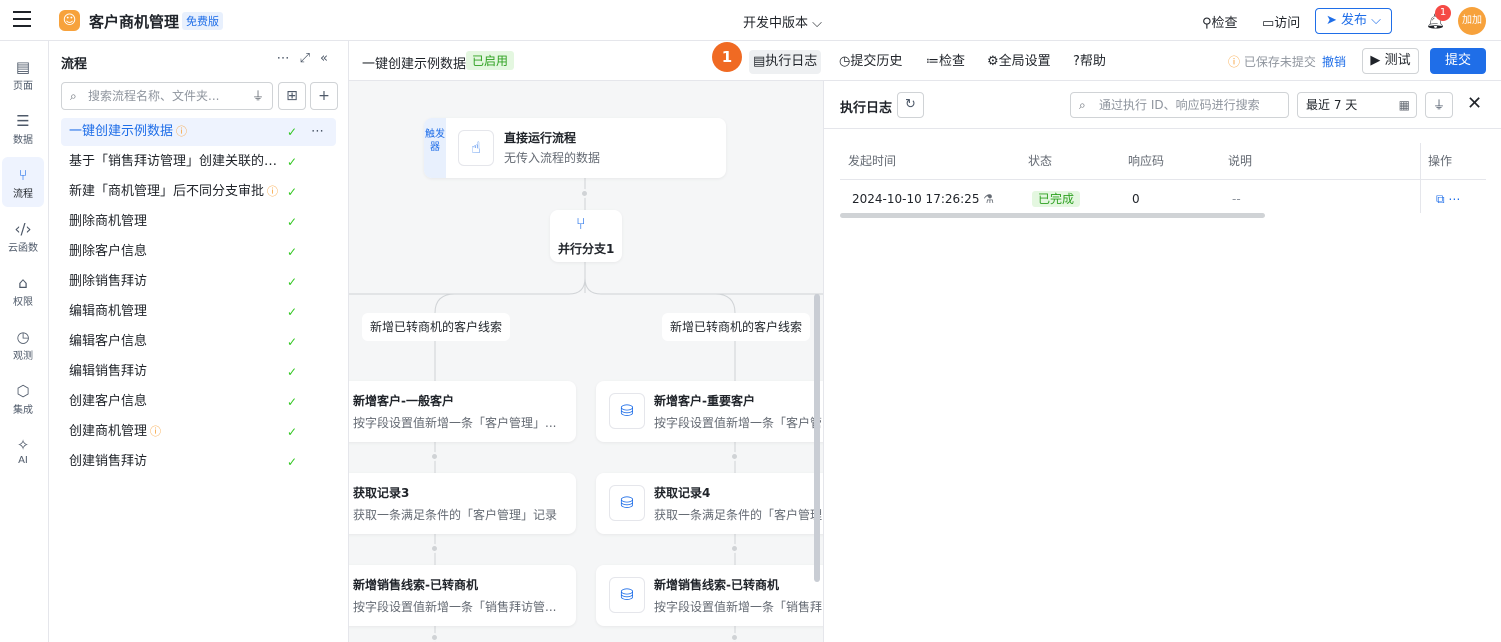 This screenshot has height=642, width=1501. I want to click on nav-item-cloud-function: ‹/› 云函数, so click(23, 236).